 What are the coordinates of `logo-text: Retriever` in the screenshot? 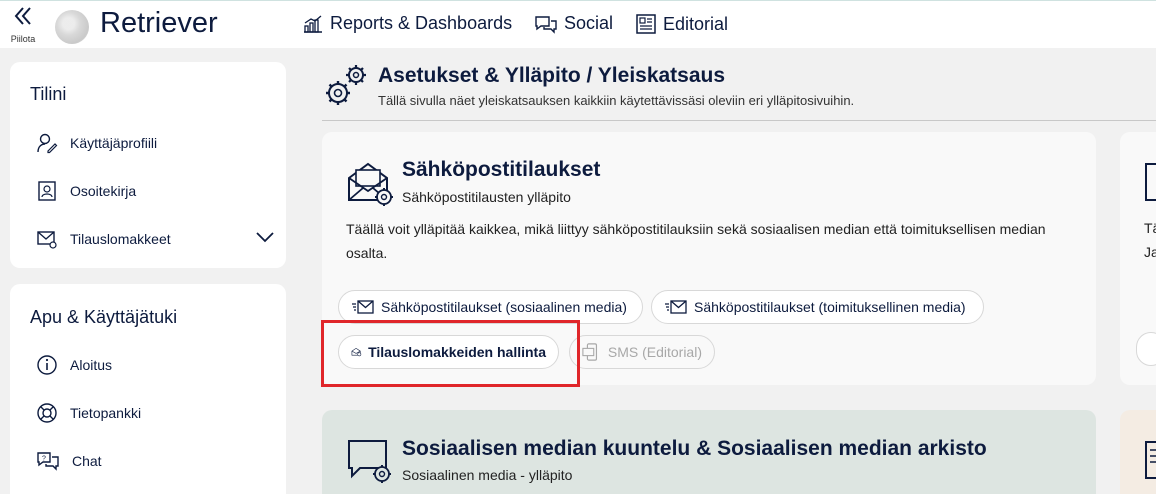 It's located at (159, 23).